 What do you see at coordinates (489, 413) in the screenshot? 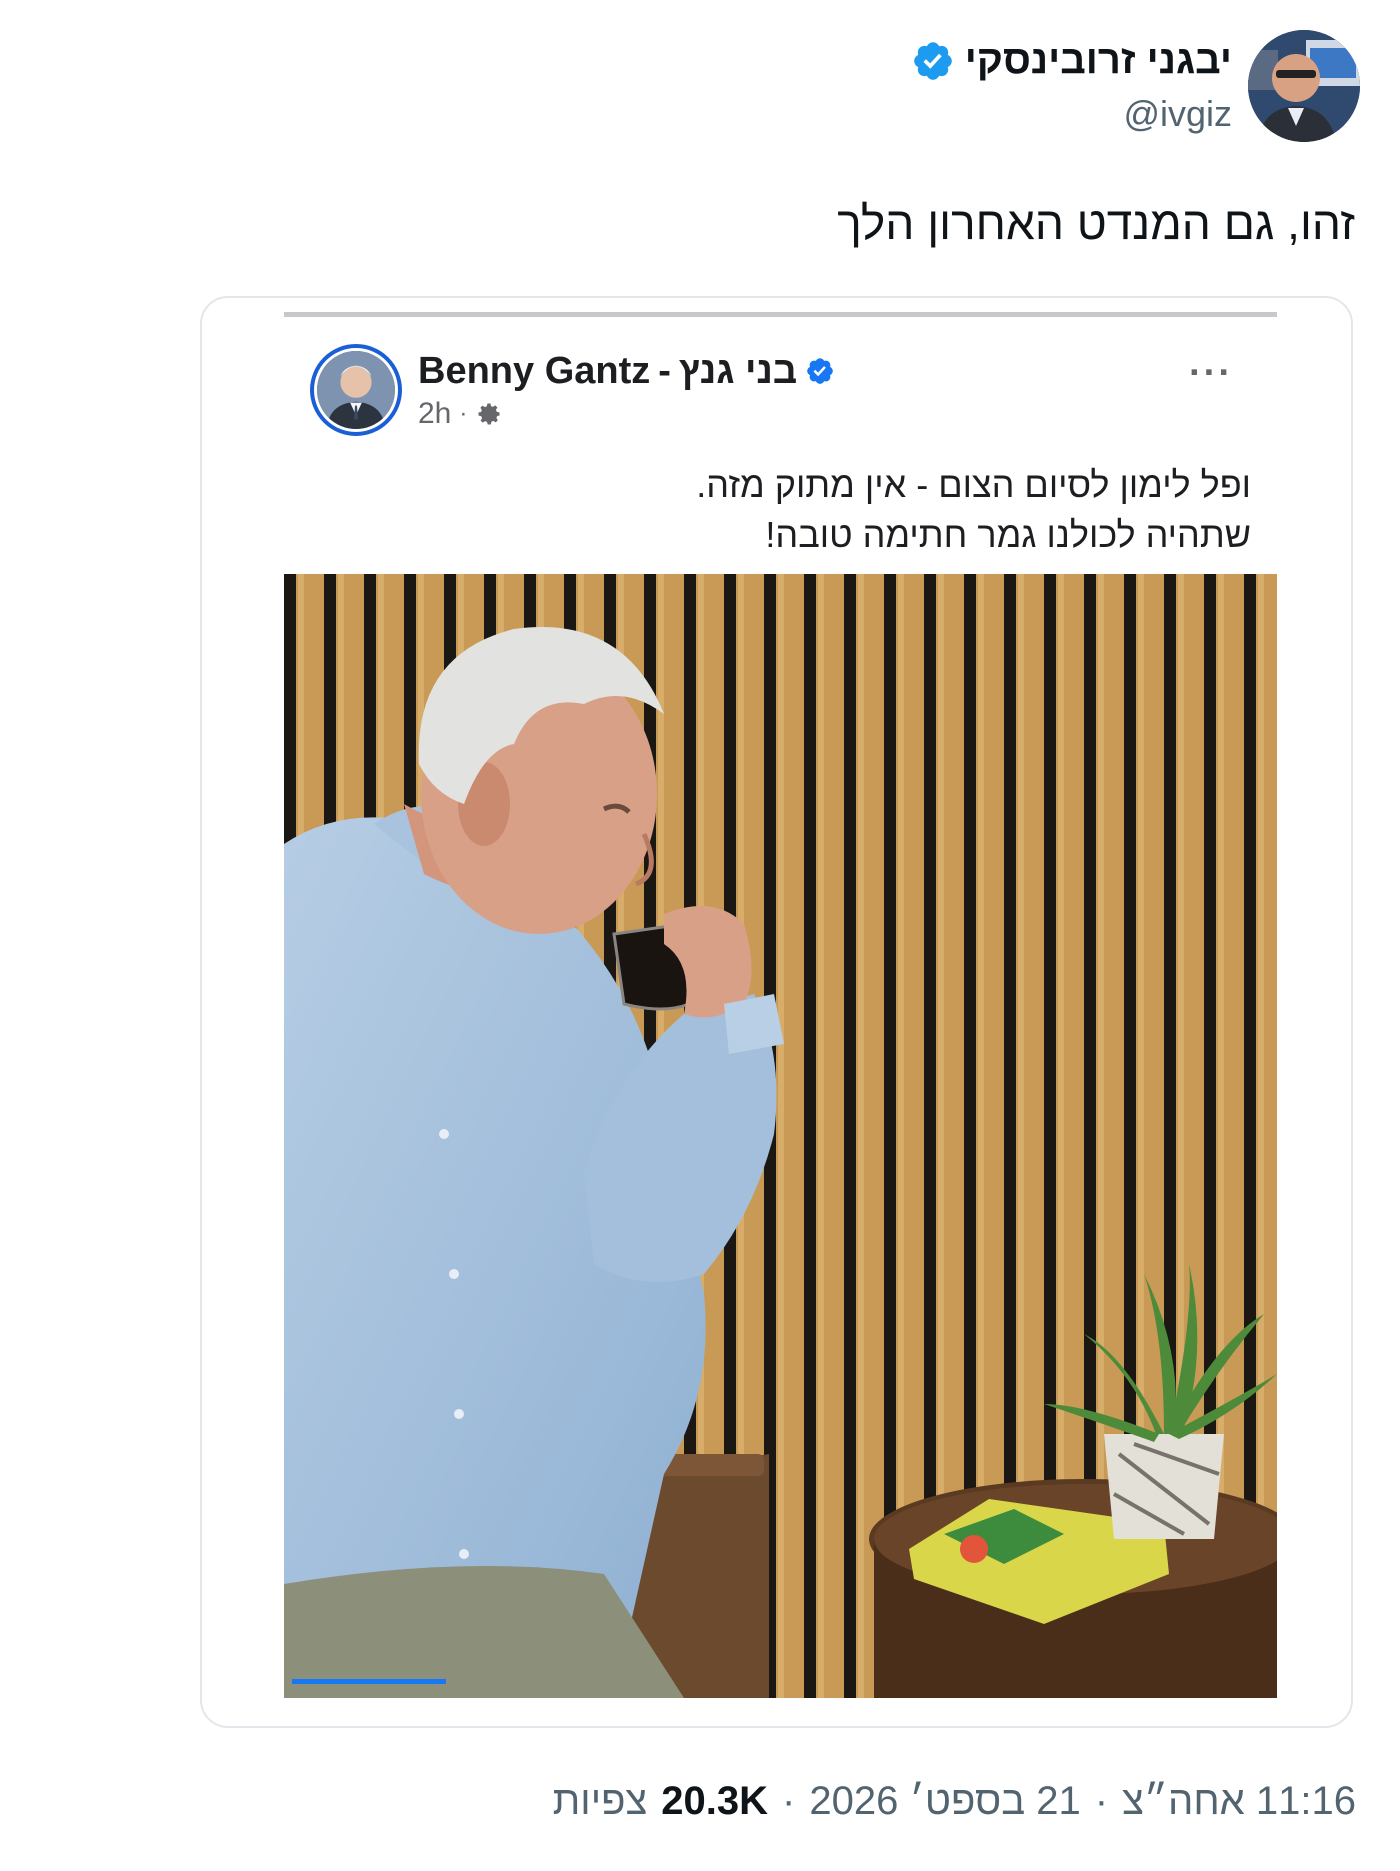
I see `gear-icon` at bounding box center [489, 413].